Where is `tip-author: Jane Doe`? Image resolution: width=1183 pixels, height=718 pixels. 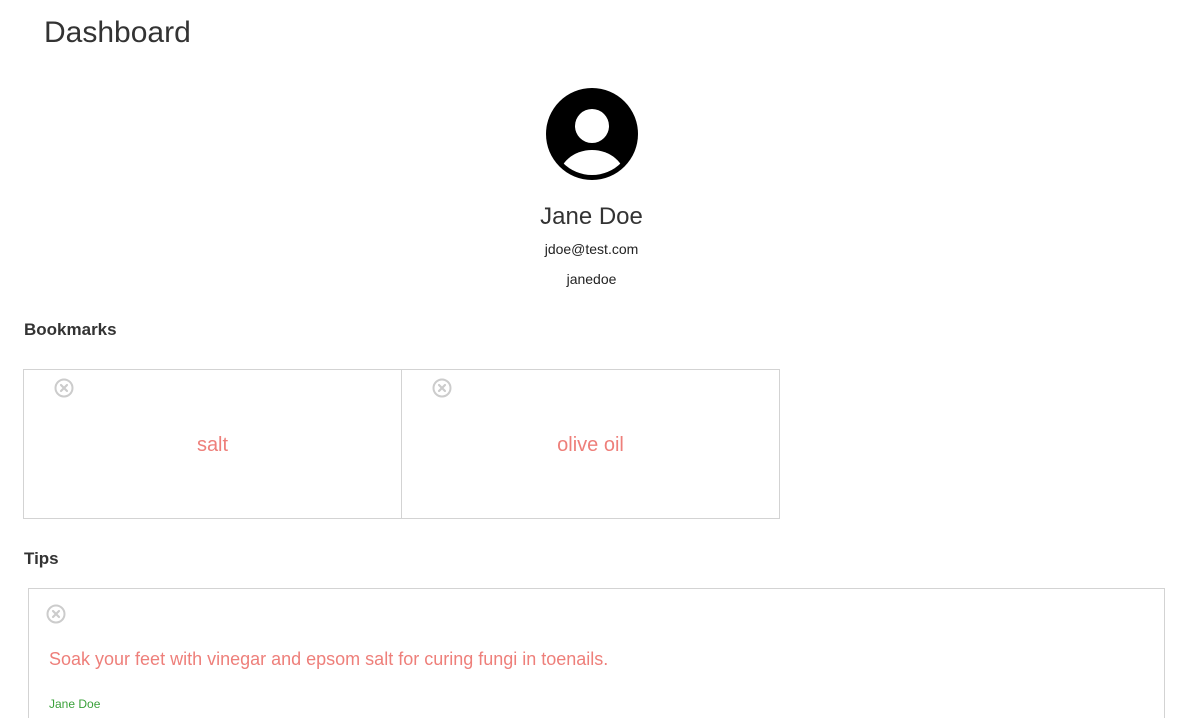 tip-author: Jane Doe is located at coordinates (74, 704).